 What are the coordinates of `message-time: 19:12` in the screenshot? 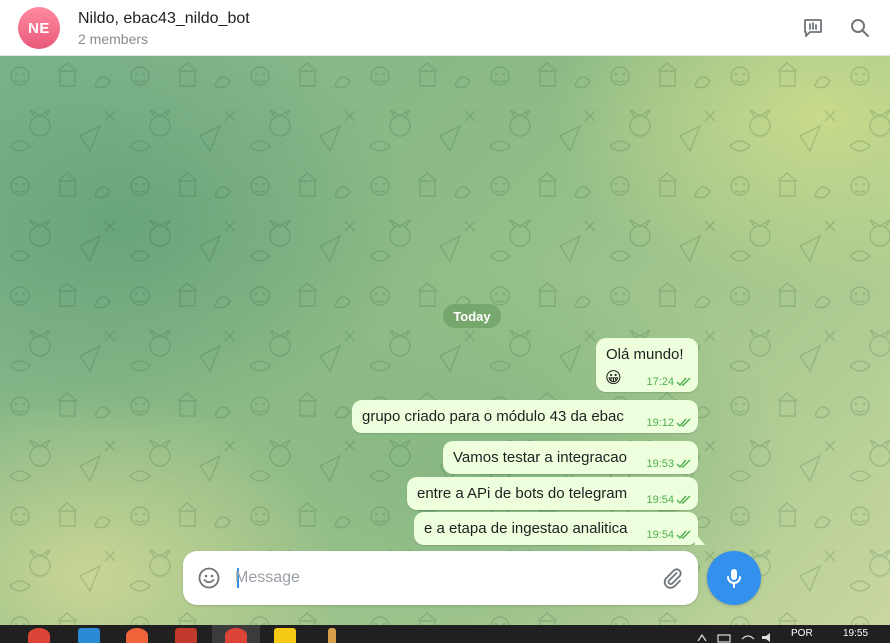 It's located at (660, 423).